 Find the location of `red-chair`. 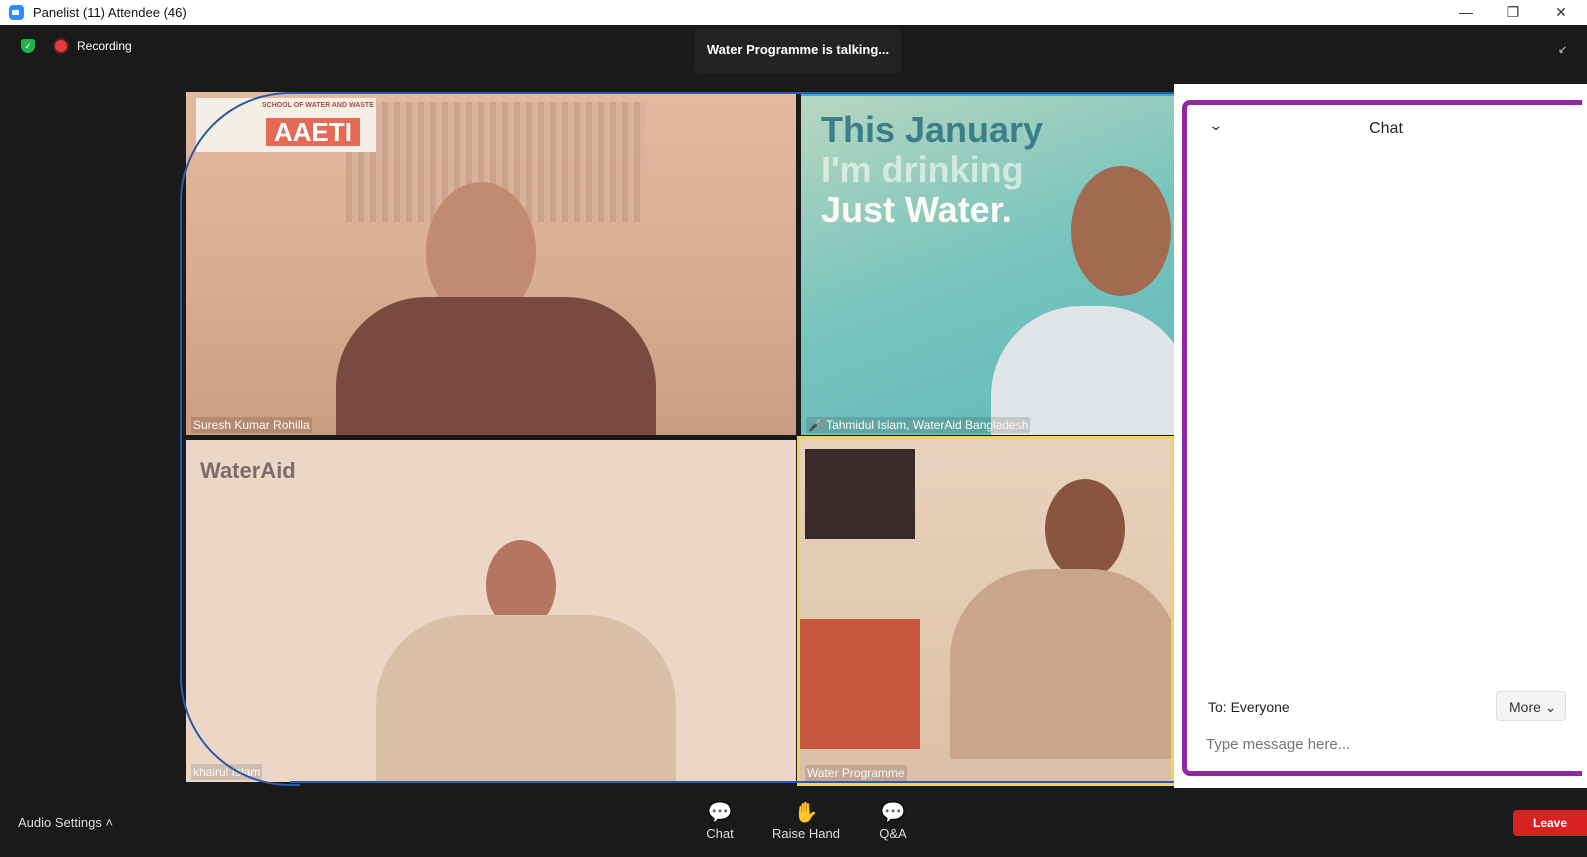

red-chair is located at coordinates (860, 684).